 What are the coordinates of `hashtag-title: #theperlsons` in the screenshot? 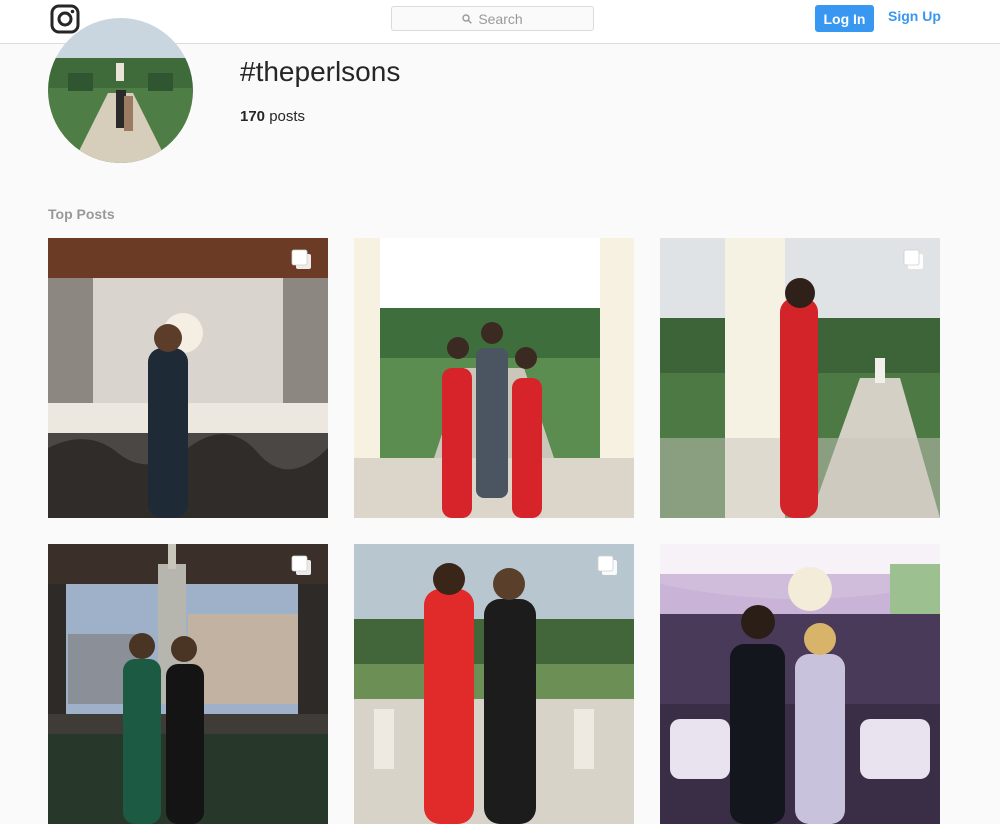 It's located at (320, 71).